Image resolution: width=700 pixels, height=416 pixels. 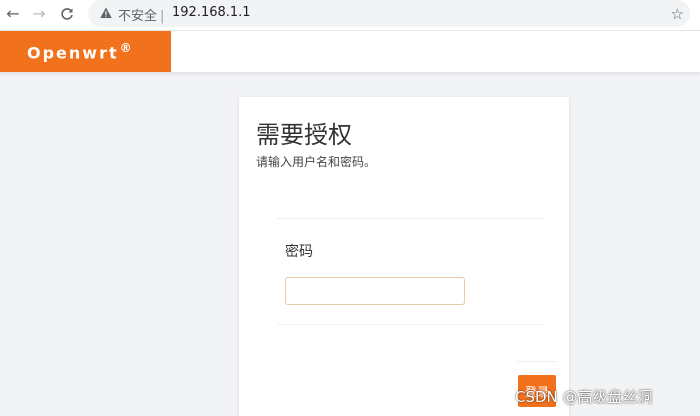 What do you see at coordinates (73, 53) in the screenshot?
I see `brand-text: Openwrt` at bounding box center [73, 53].